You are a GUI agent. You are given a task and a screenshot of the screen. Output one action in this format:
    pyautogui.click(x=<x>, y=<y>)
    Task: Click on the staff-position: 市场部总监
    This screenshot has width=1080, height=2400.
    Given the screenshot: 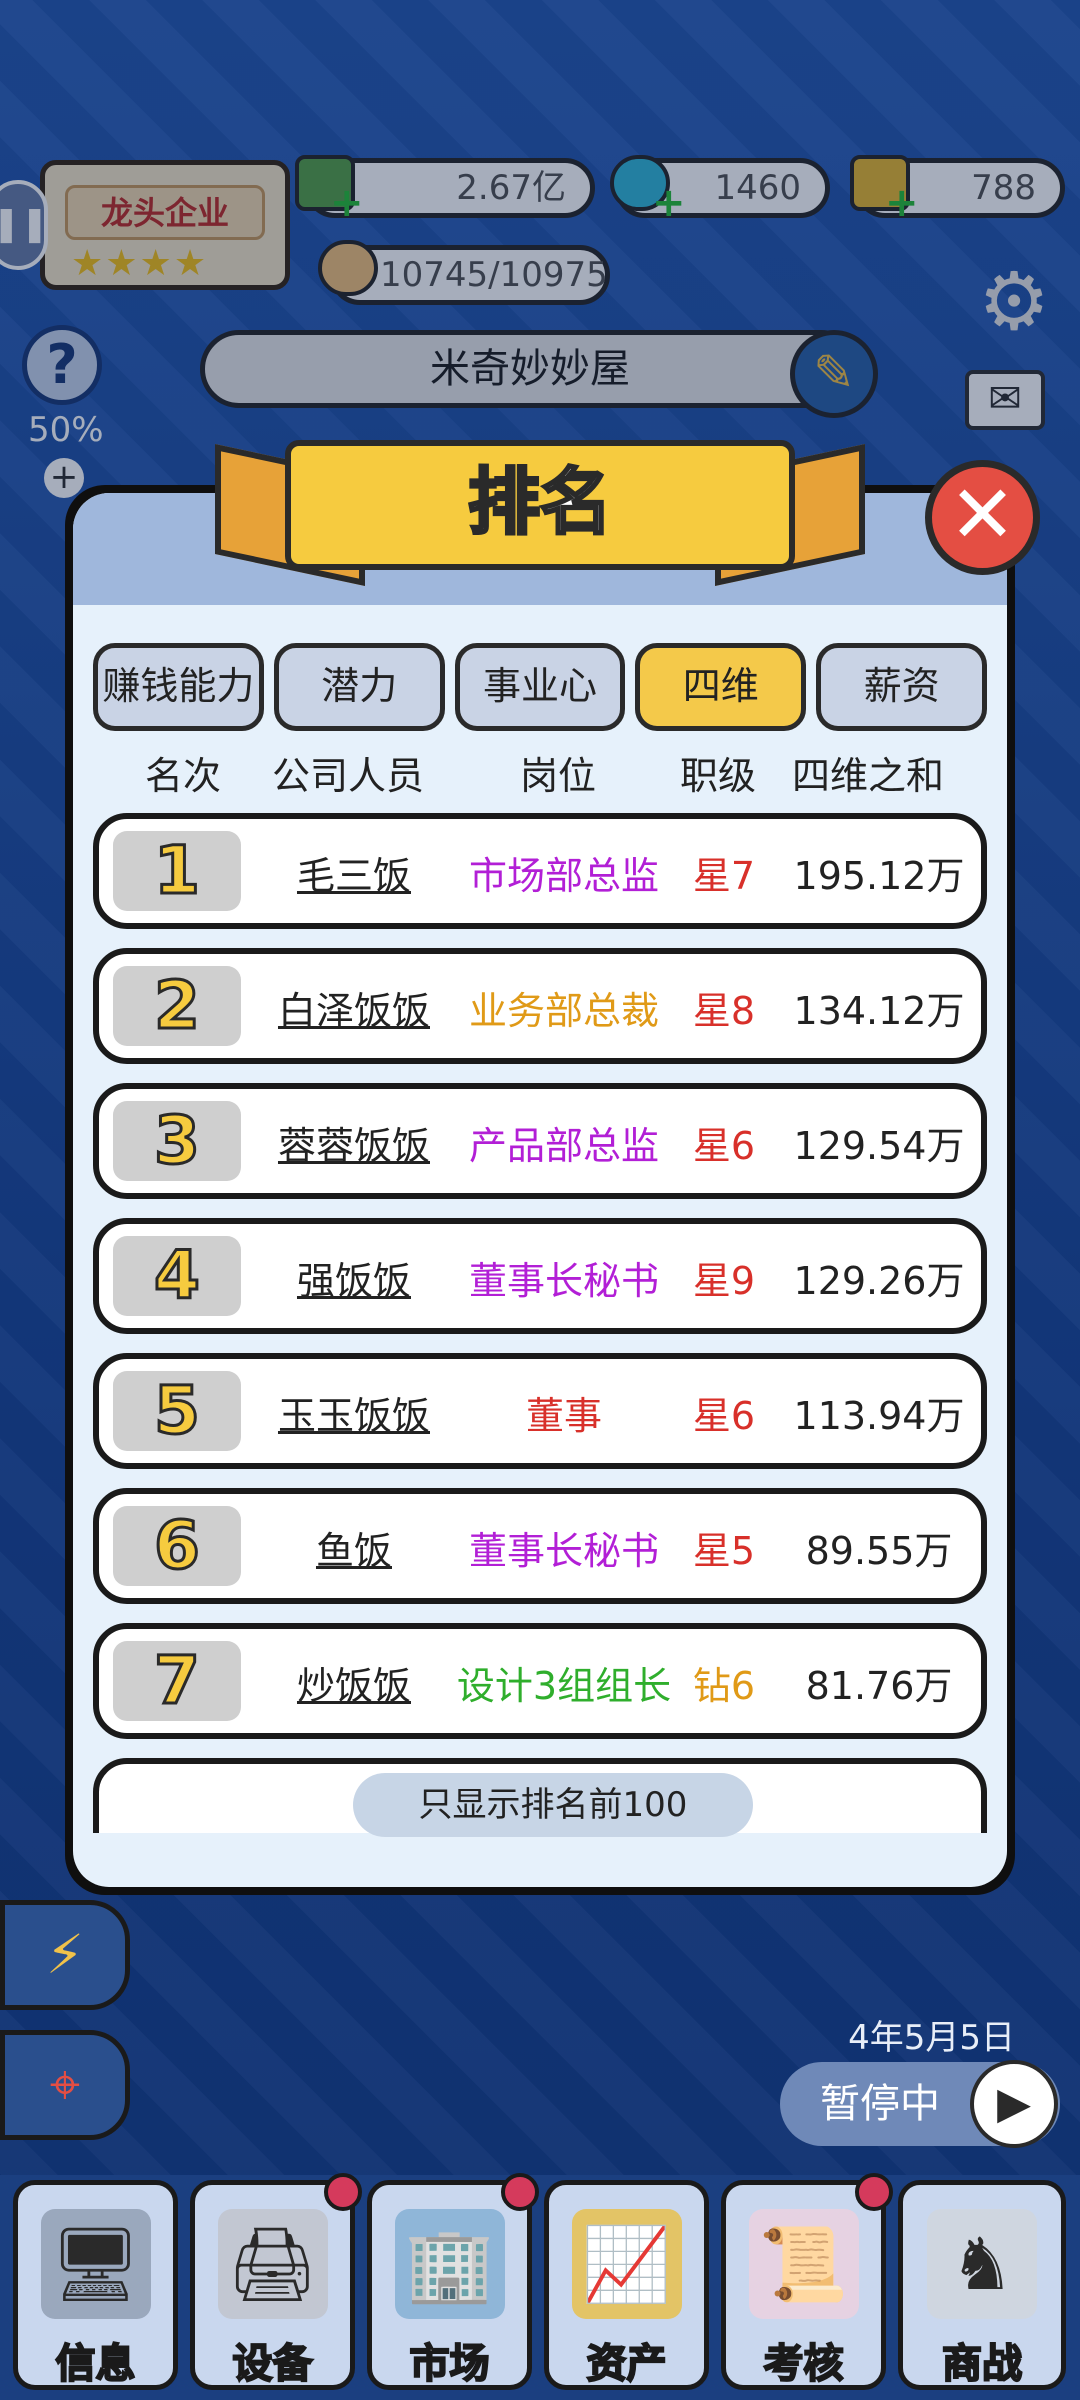 What is the action you would take?
    pyautogui.click(x=563, y=876)
    